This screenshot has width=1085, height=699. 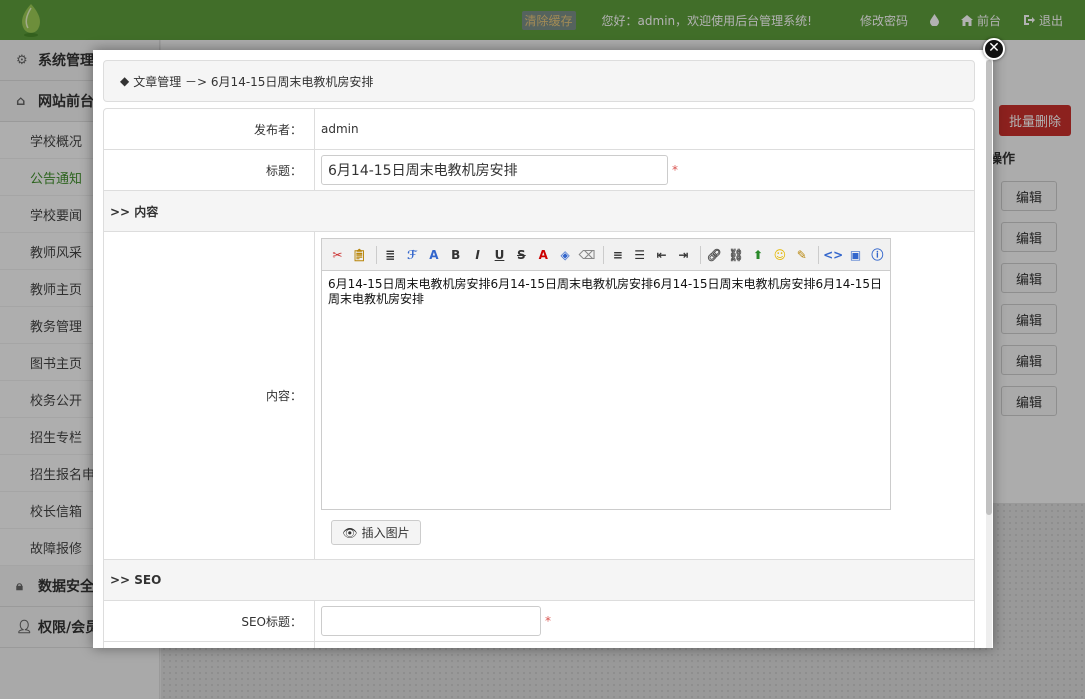 What do you see at coordinates (855, 255) in the screenshot?
I see `fullscreen-icon: ▣` at bounding box center [855, 255].